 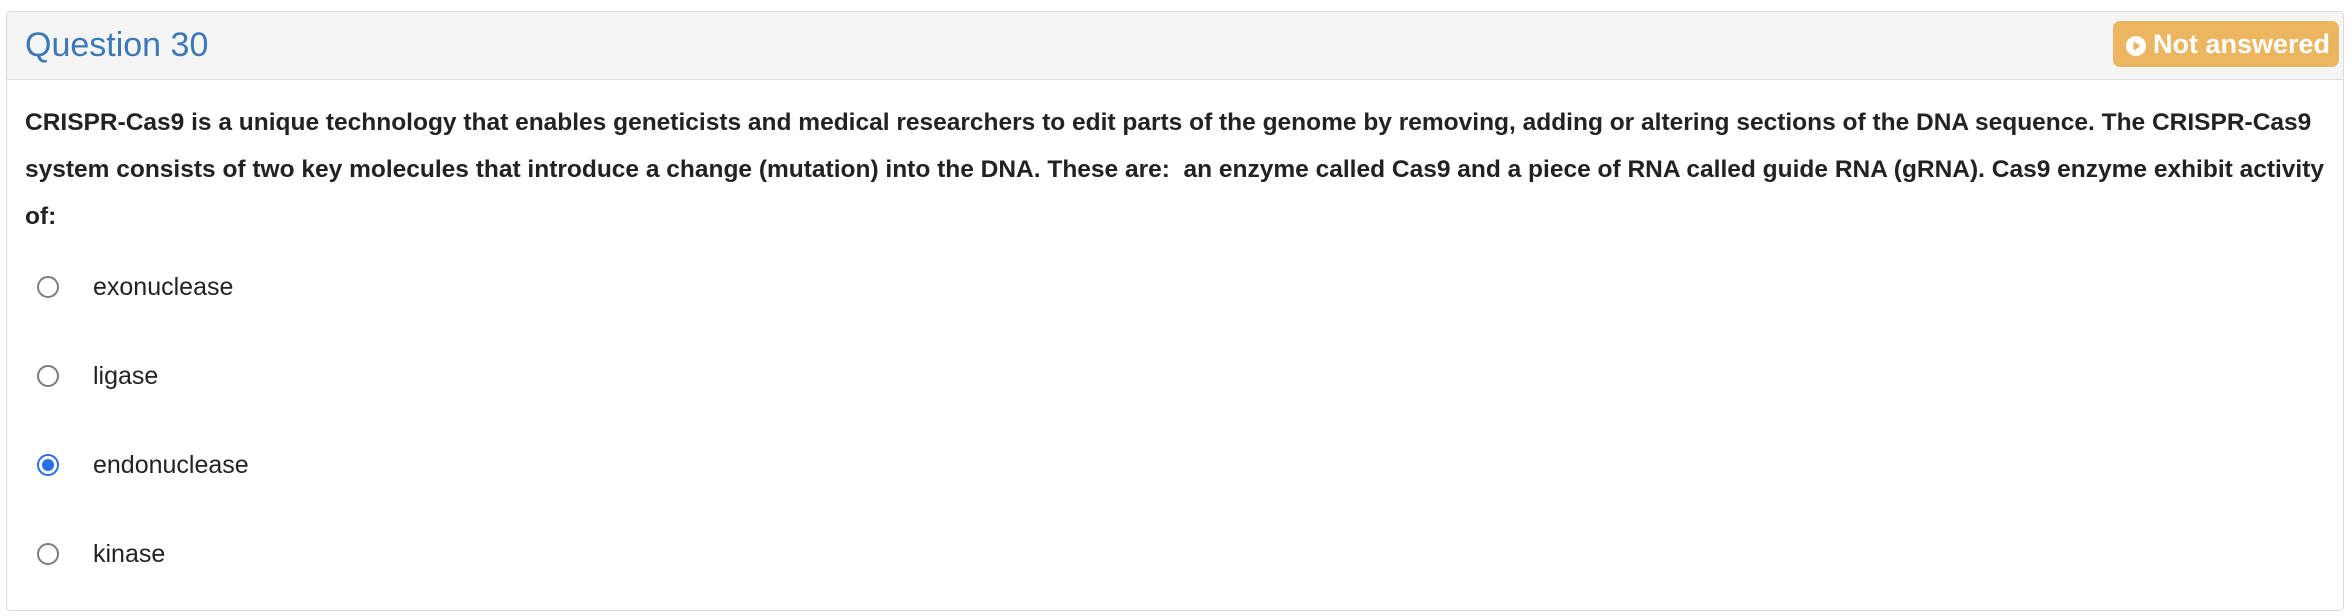 I want to click on answer-option-exonuclease: exonuclease, so click(x=135, y=287).